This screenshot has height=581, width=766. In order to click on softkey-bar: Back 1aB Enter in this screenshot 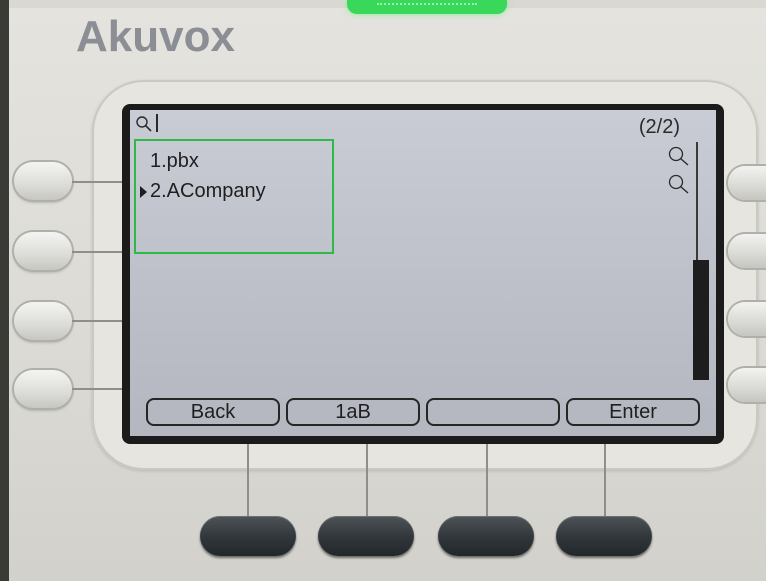, I will do `click(424, 413)`.